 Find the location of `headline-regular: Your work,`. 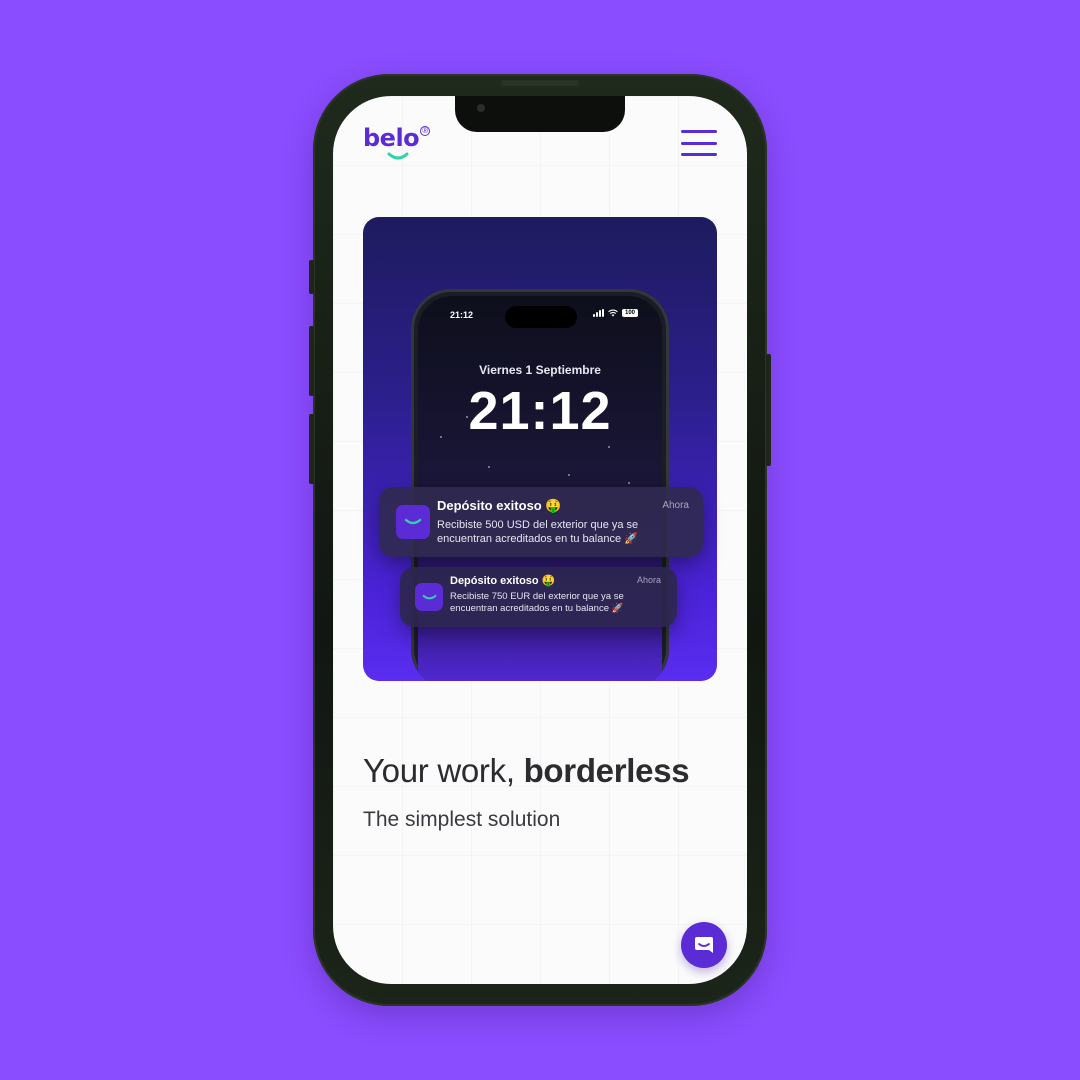

headline-regular: Your work, is located at coordinates (443, 770).